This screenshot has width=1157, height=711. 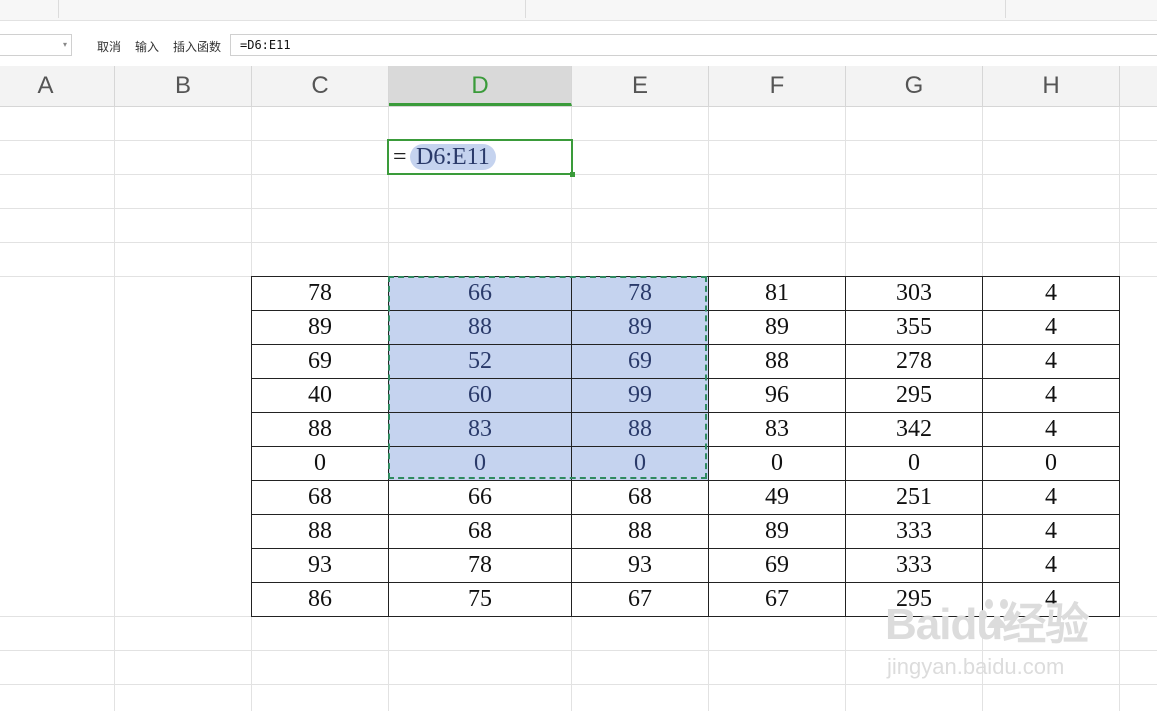 What do you see at coordinates (572, 174) in the screenshot?
I see `fill-handle` at bounding box center [572, 174].